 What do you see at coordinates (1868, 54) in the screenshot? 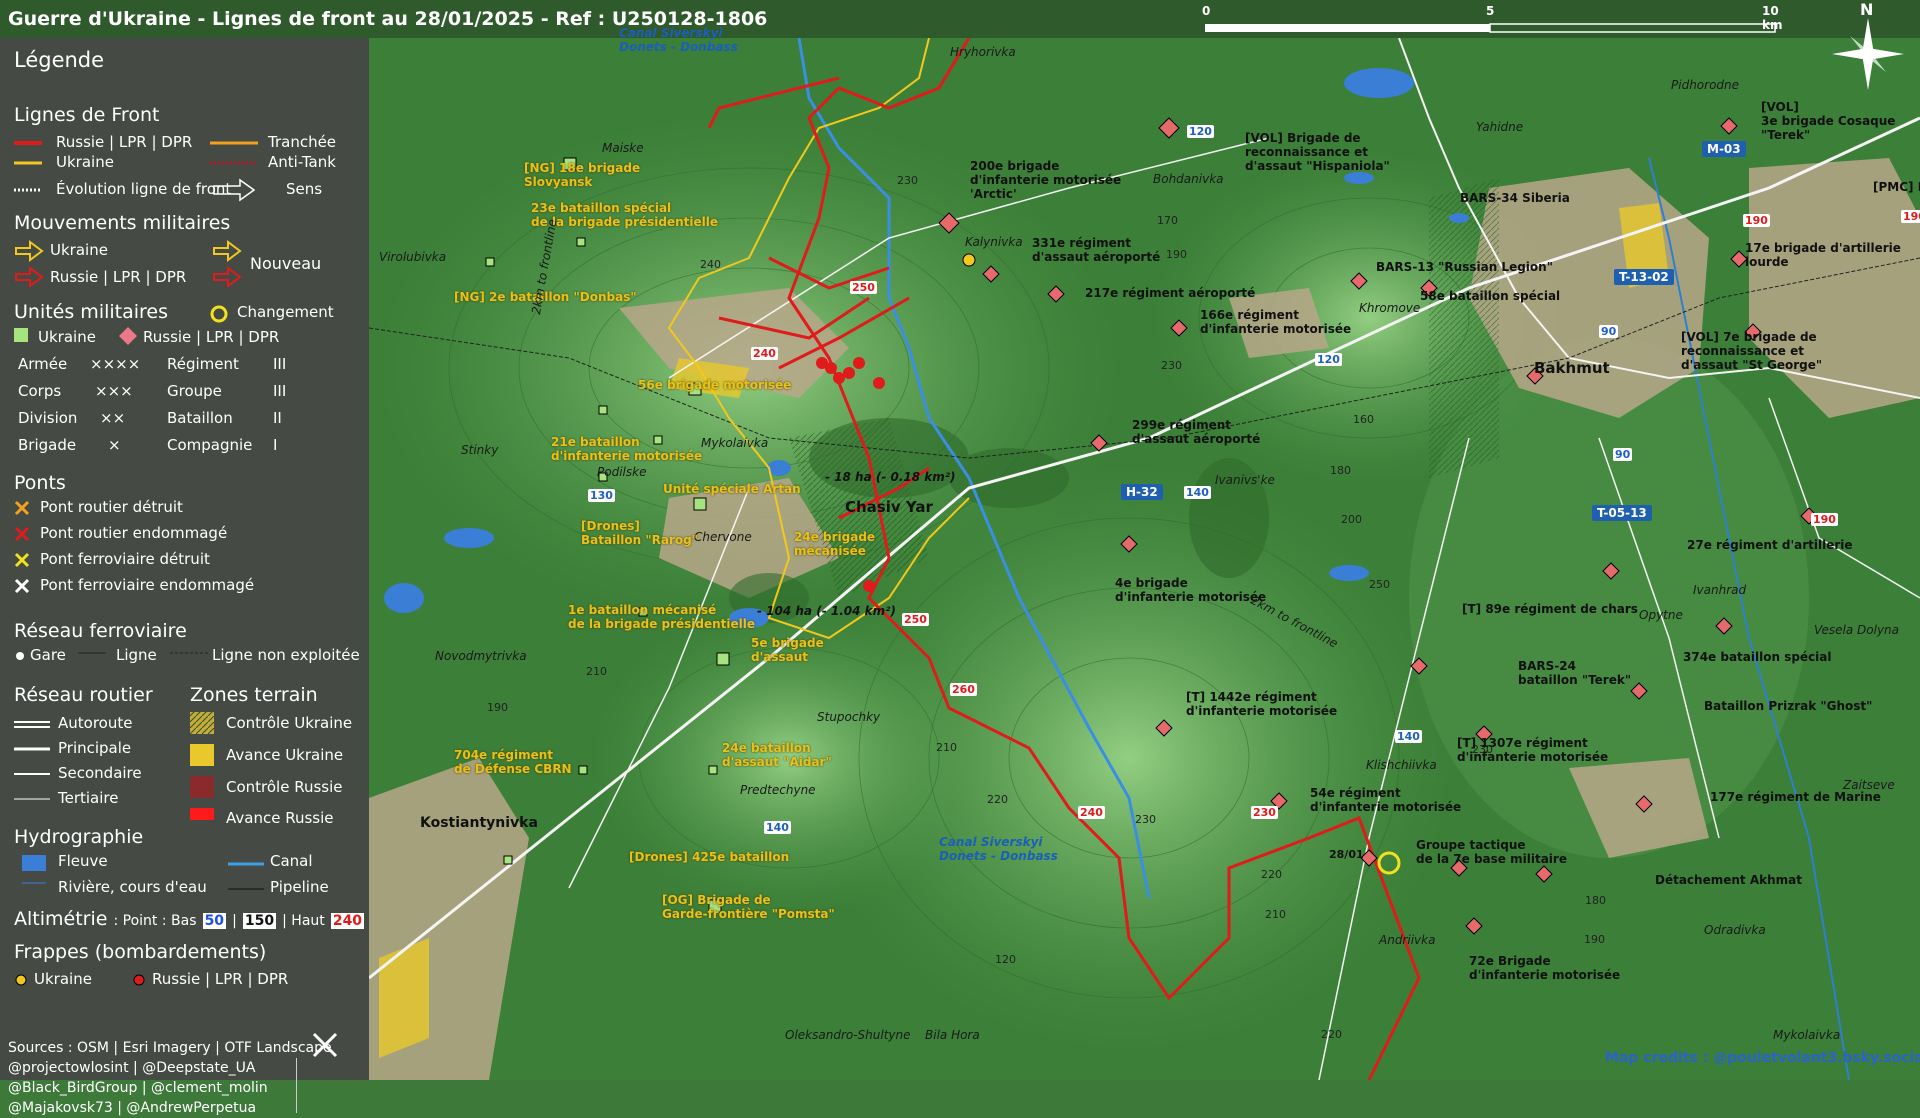
I see `compass-rose-icon` at bounding box center [1868, 54].